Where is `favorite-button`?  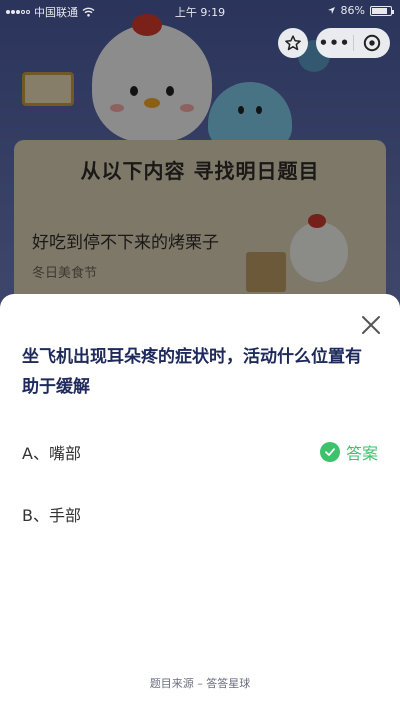 favorite-button is located at coordinates (293, 43).